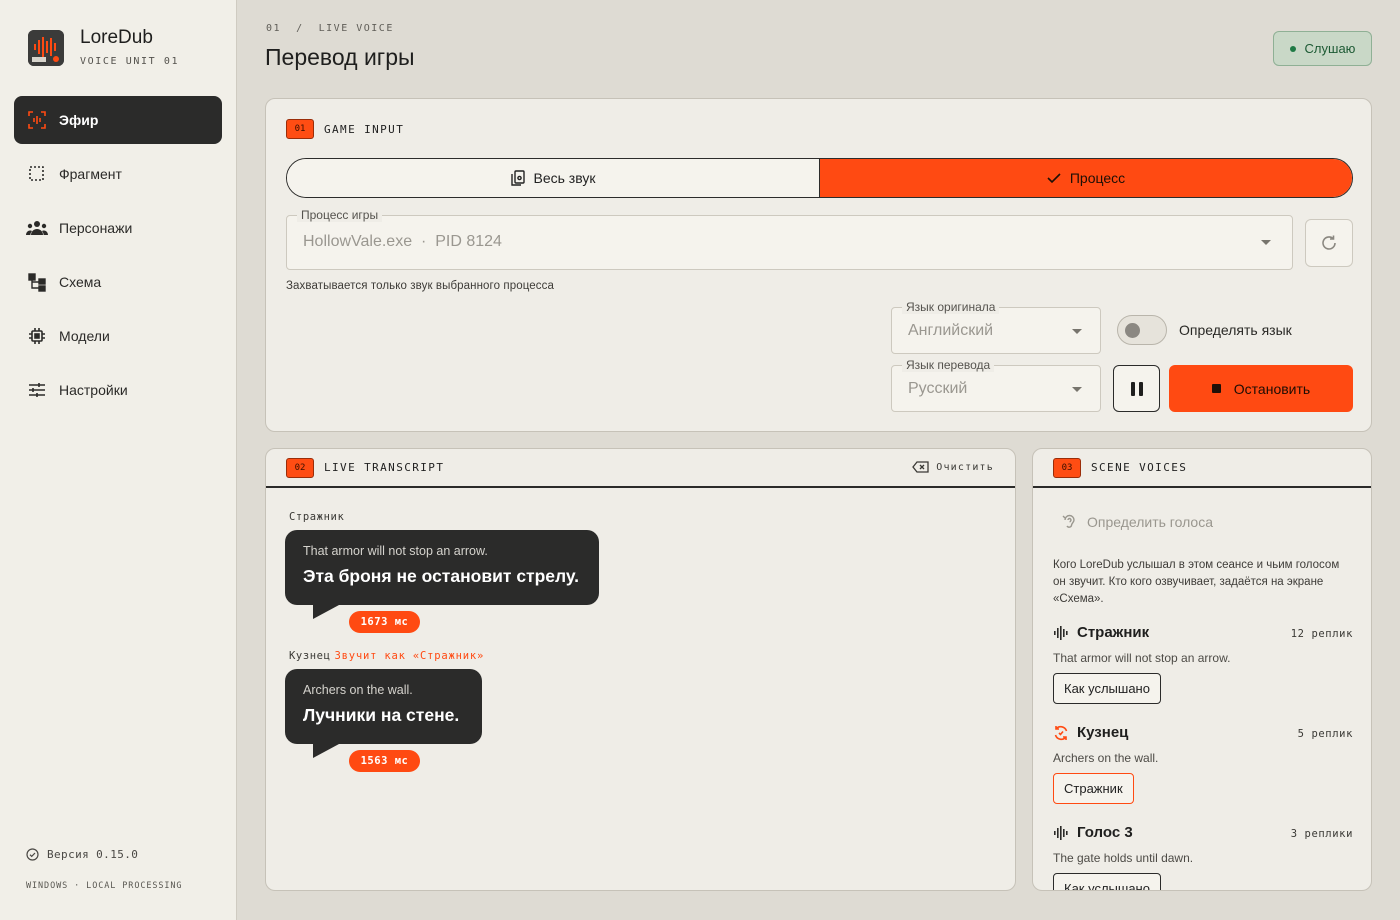 The height and width of the screenshot is (920, 1400). I want to click on segment-label: Весь звук, so click(564, 178).